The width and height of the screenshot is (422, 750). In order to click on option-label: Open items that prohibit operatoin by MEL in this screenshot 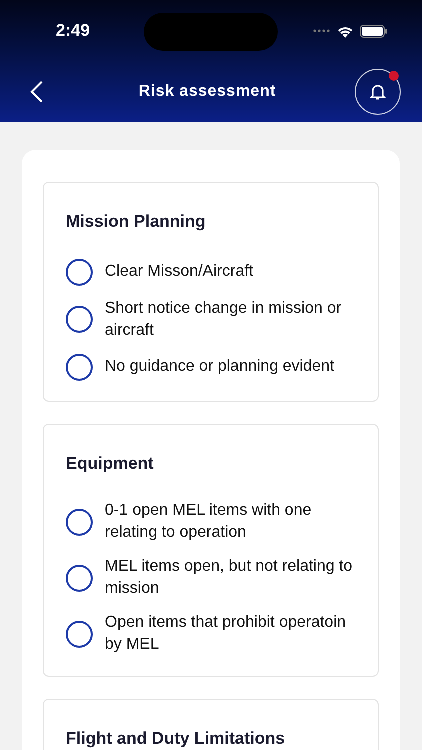, I will do `click(226, 634)`.